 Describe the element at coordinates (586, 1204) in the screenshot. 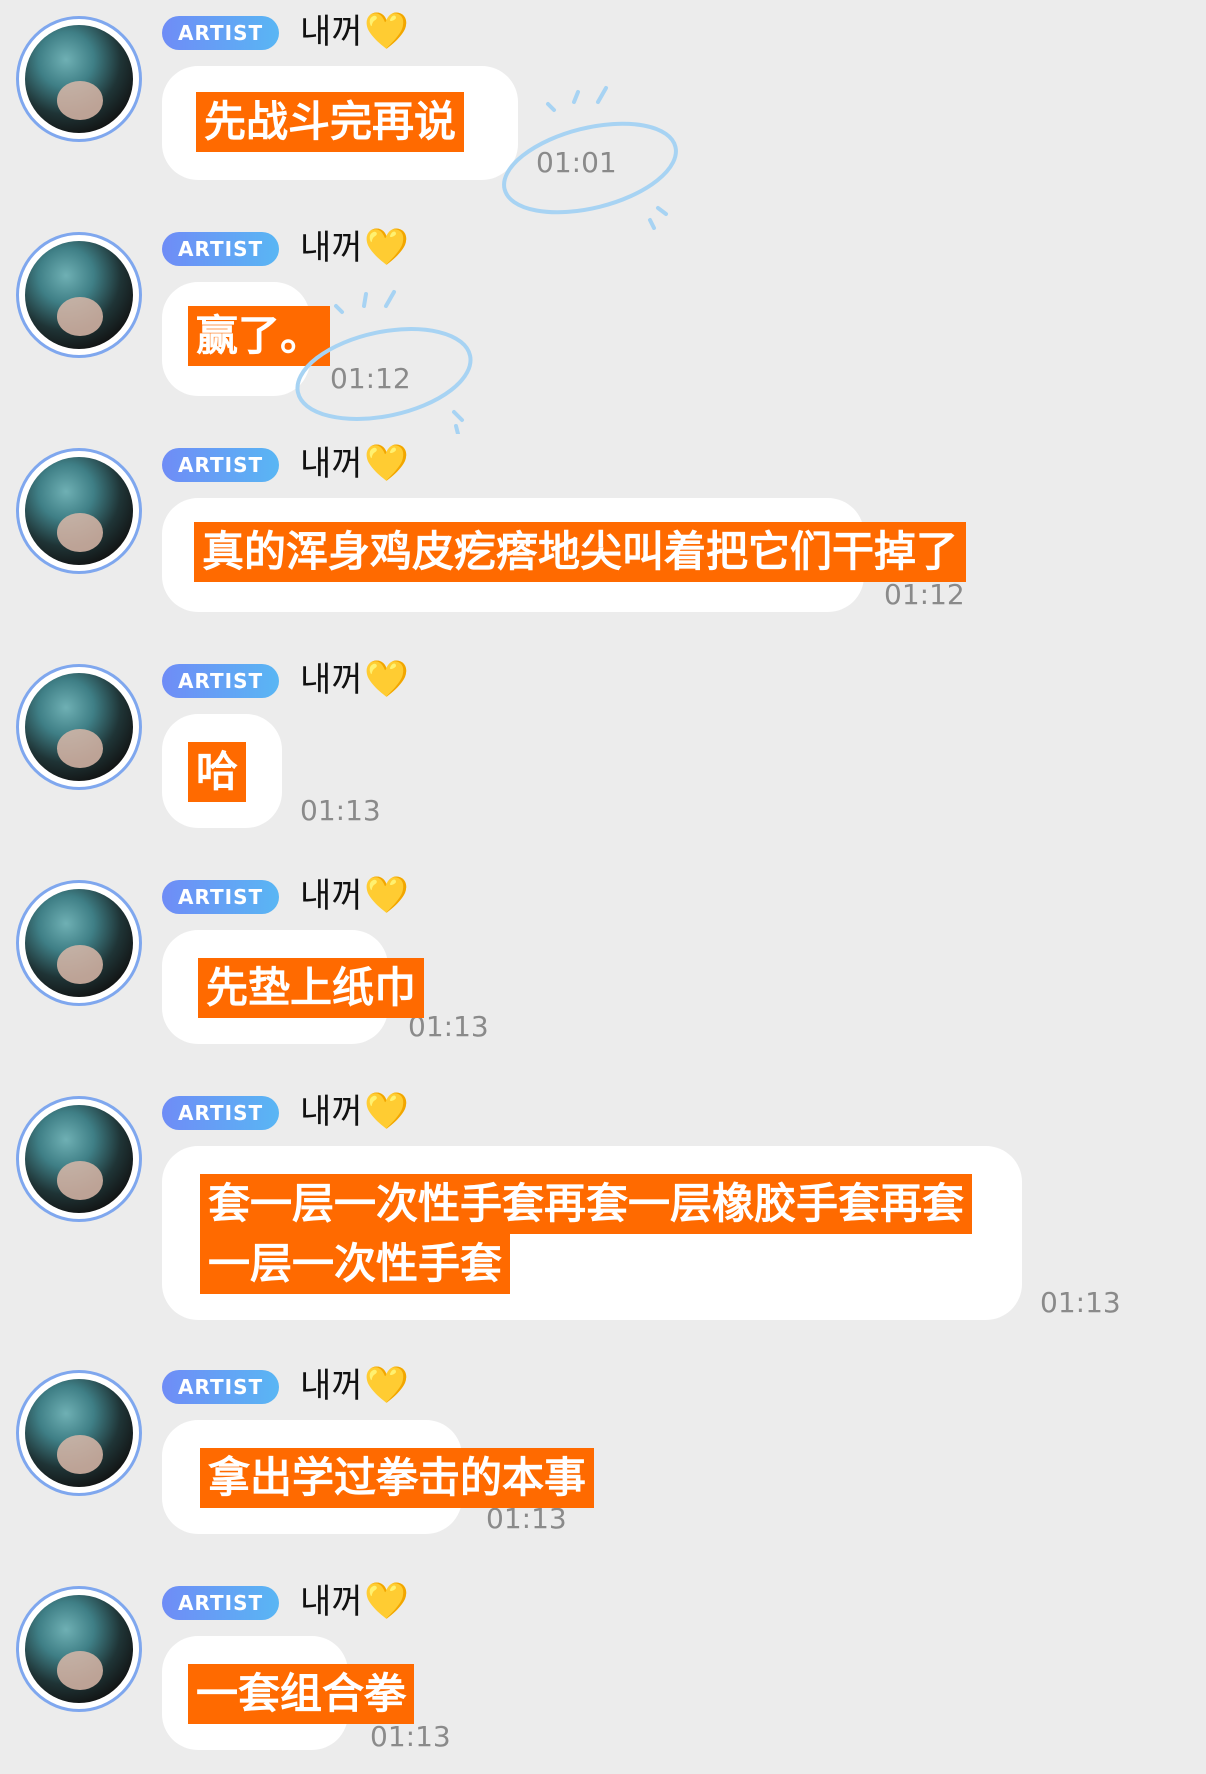

I see `message-text-line: 套一层一次性手套再套一层橡胶手套再套` at that location.